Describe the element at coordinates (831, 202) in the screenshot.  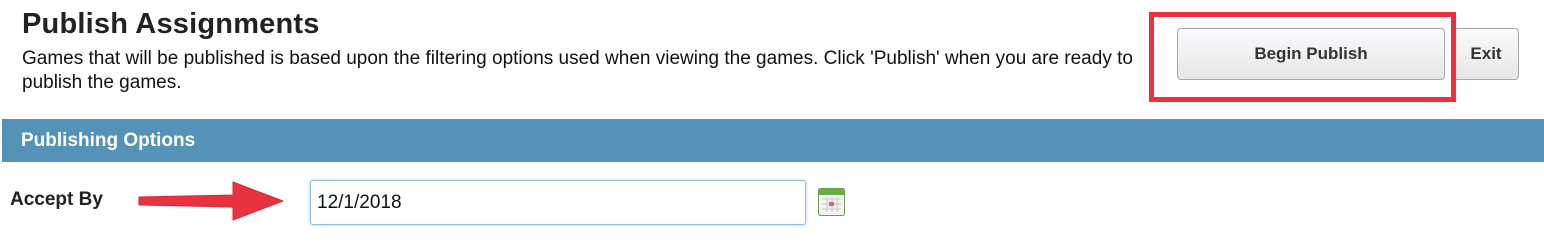
I see `calendar-icon` at that location.